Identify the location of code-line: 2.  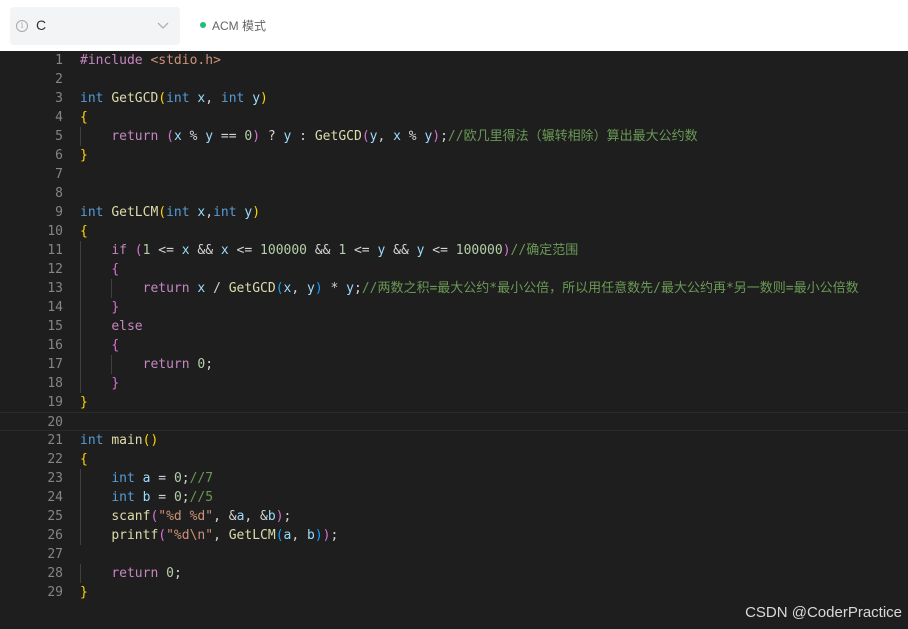
(454, 79).